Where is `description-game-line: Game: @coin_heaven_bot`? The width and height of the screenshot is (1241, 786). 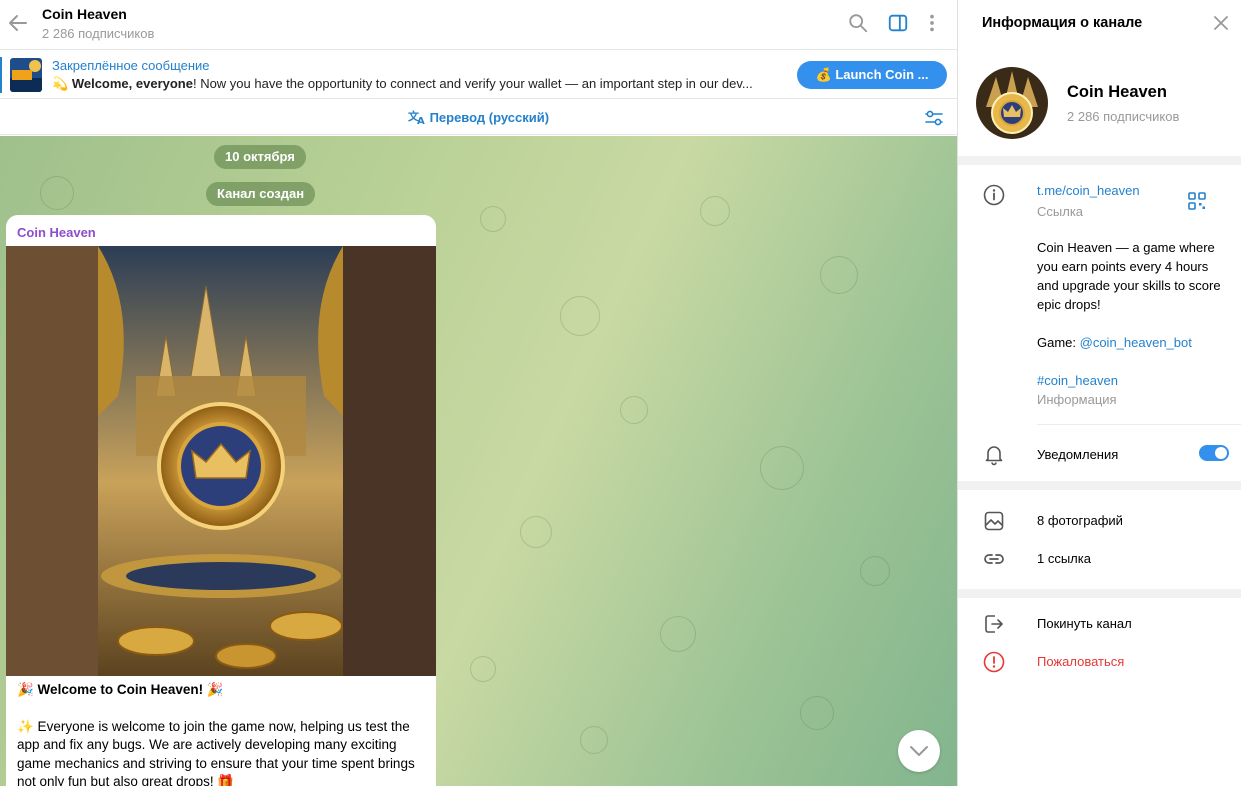
description-game-line: Game: @coin_heaven_bot is located at coordinates (1114, 342).